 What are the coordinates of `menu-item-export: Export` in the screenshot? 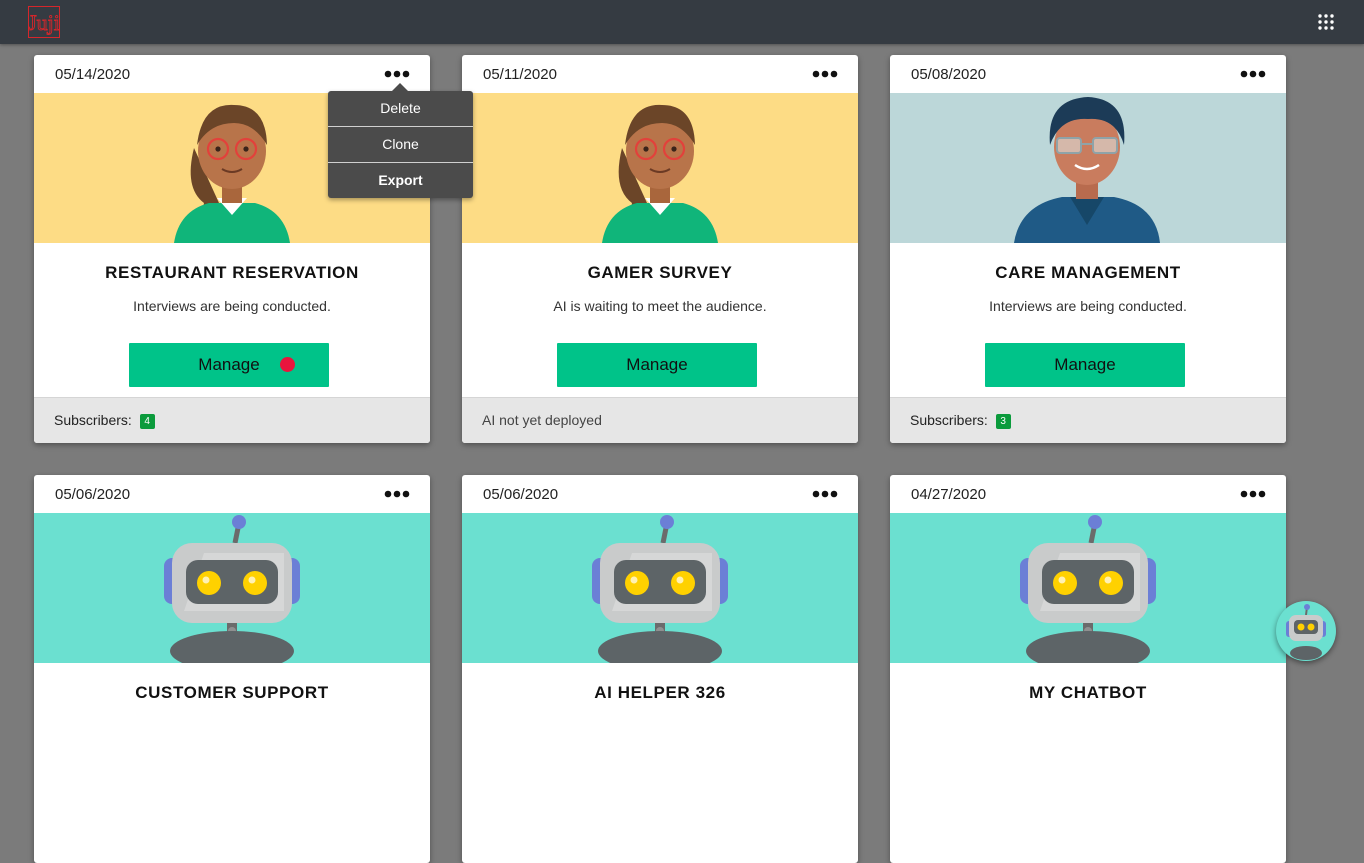 It's located at (400, 180).